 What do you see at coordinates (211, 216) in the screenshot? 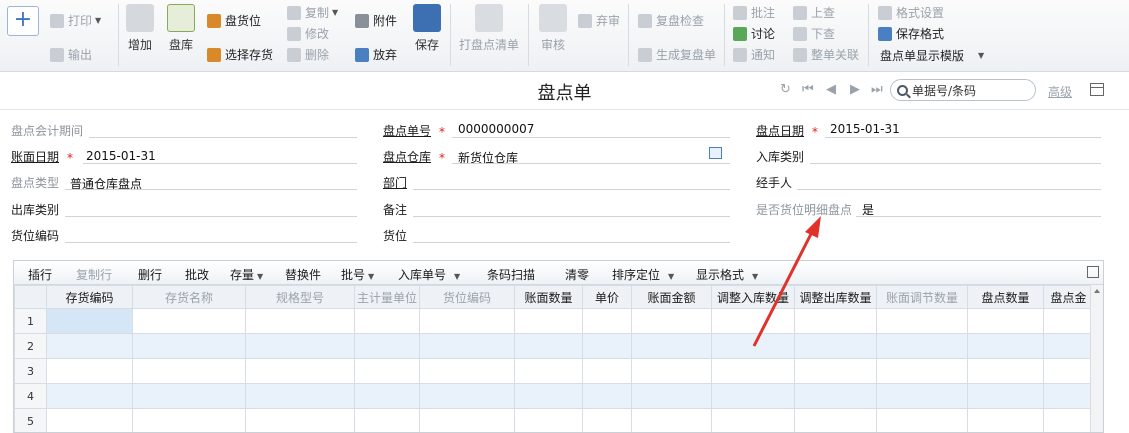
I see `out-type-input` at bounding box center [211, 216].